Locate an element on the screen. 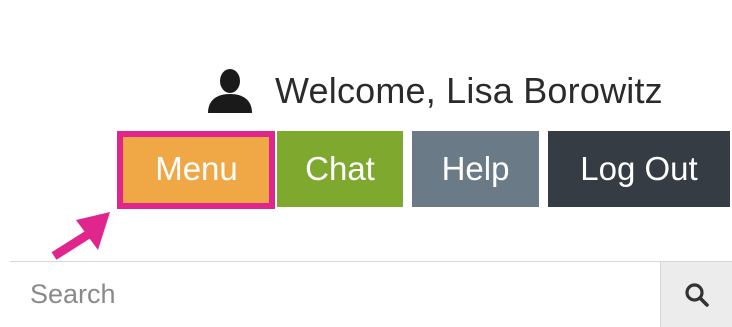  chat-button: Chat is located at coordinates (340, 169).